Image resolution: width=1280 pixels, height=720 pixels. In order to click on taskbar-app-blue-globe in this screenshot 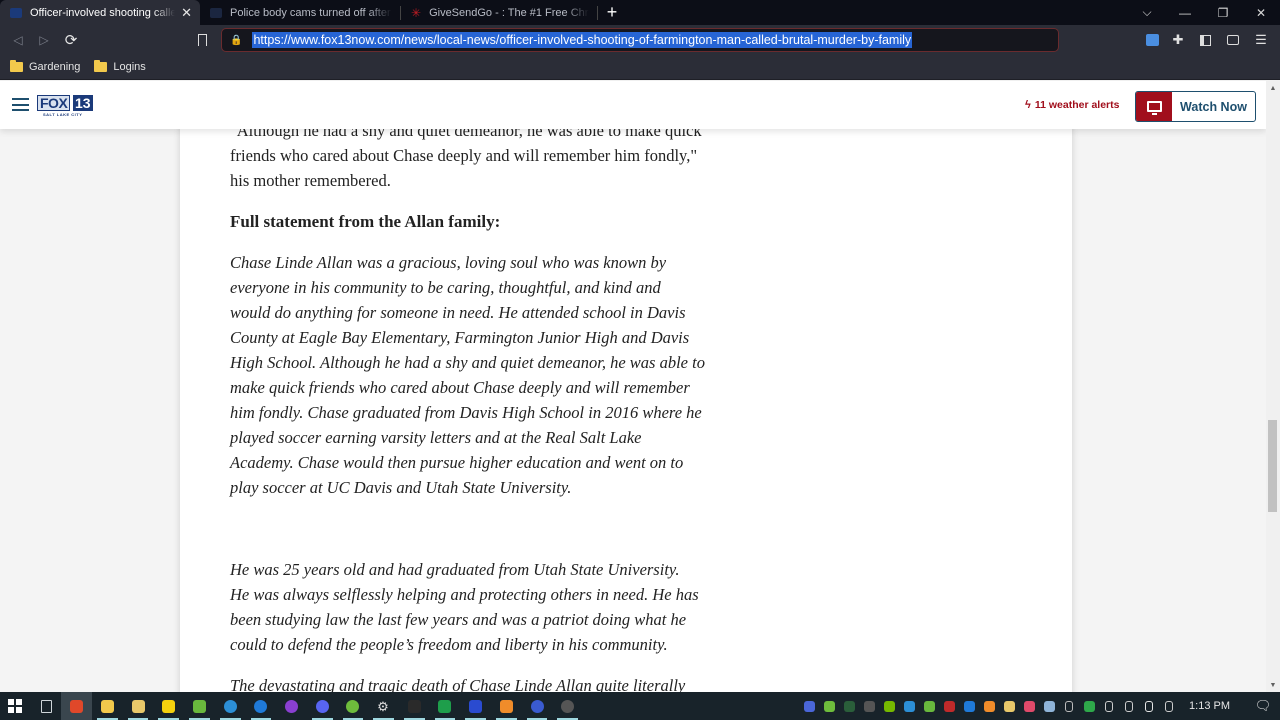, I will do `click(230, 706)`.